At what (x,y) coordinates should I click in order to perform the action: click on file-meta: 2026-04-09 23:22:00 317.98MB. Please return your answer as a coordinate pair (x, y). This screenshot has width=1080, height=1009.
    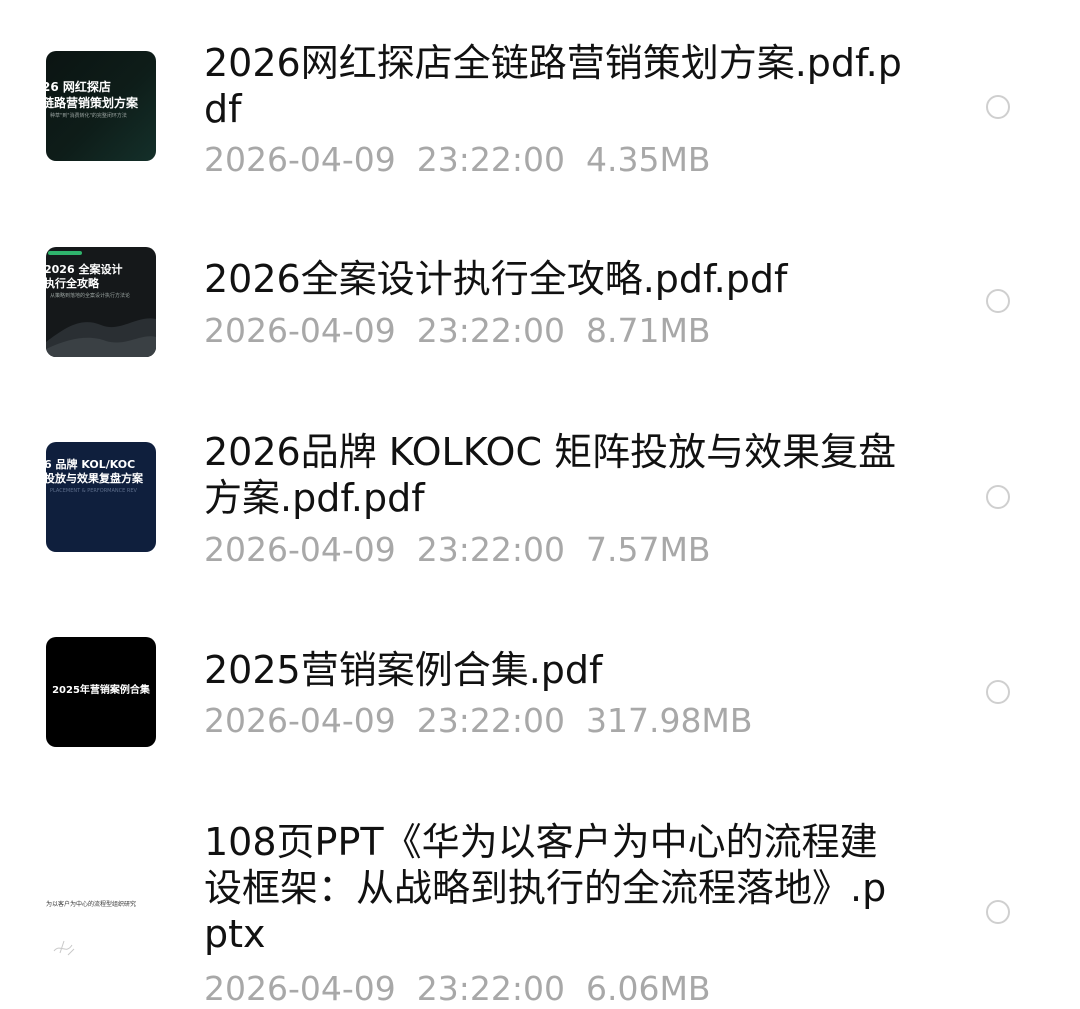
    Looking at the image, I should click on (478, 721).